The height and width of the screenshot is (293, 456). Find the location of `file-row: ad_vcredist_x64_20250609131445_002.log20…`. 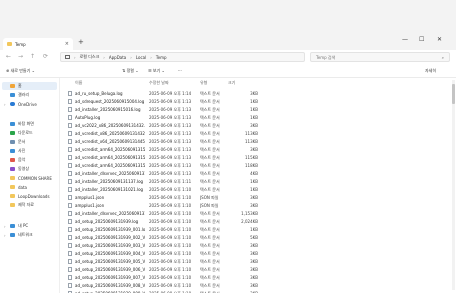

file-row: ad_vcredist_x64_20250609131445_002.log20… is located at coordinates (258, 141).